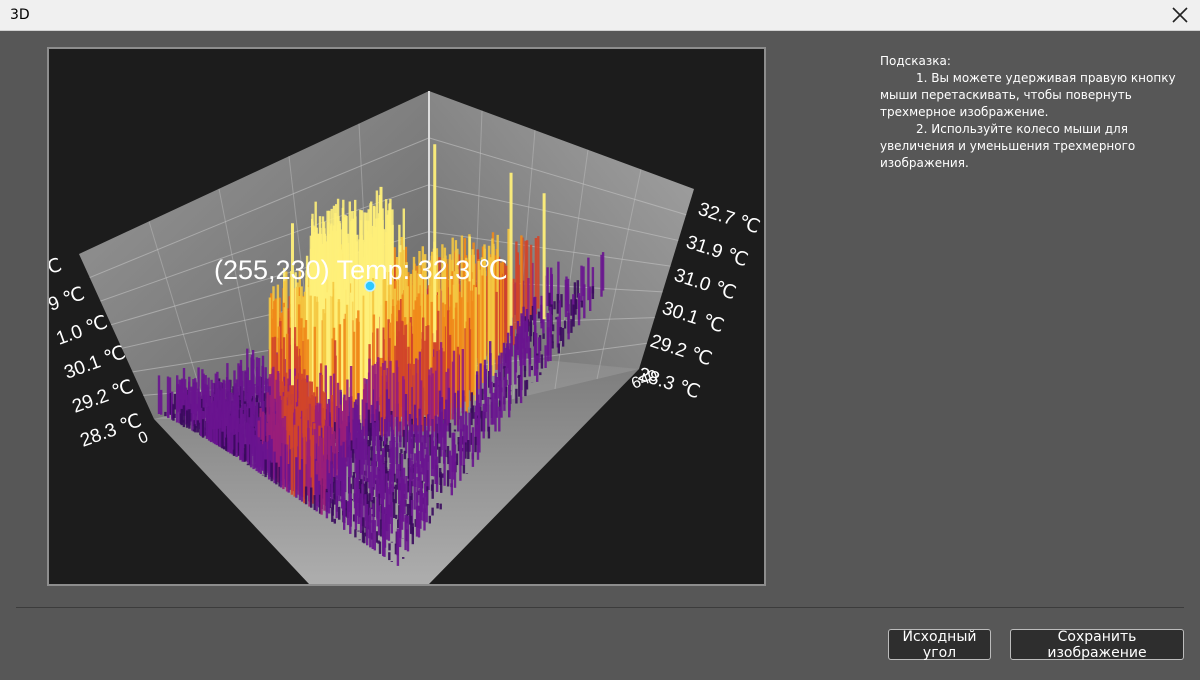 The image size is (1200, 680). I want to click on right-axis-label: 29.2 ℃, so click(680, 351).